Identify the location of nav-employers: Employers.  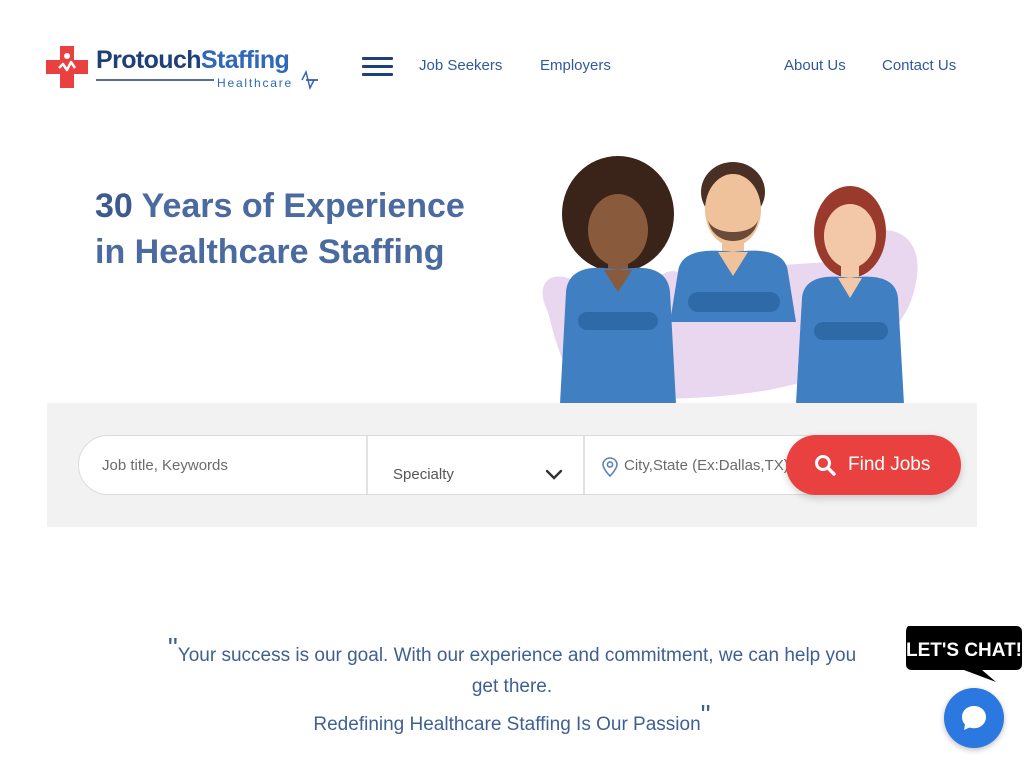
(575, 65).